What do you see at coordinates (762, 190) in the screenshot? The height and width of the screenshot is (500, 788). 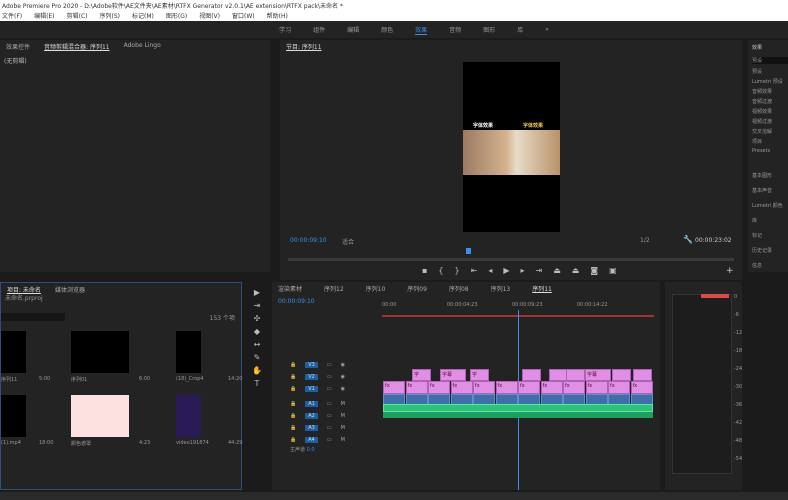 I see `panel-tab: 基本声音` at bounding box center [762, 190].